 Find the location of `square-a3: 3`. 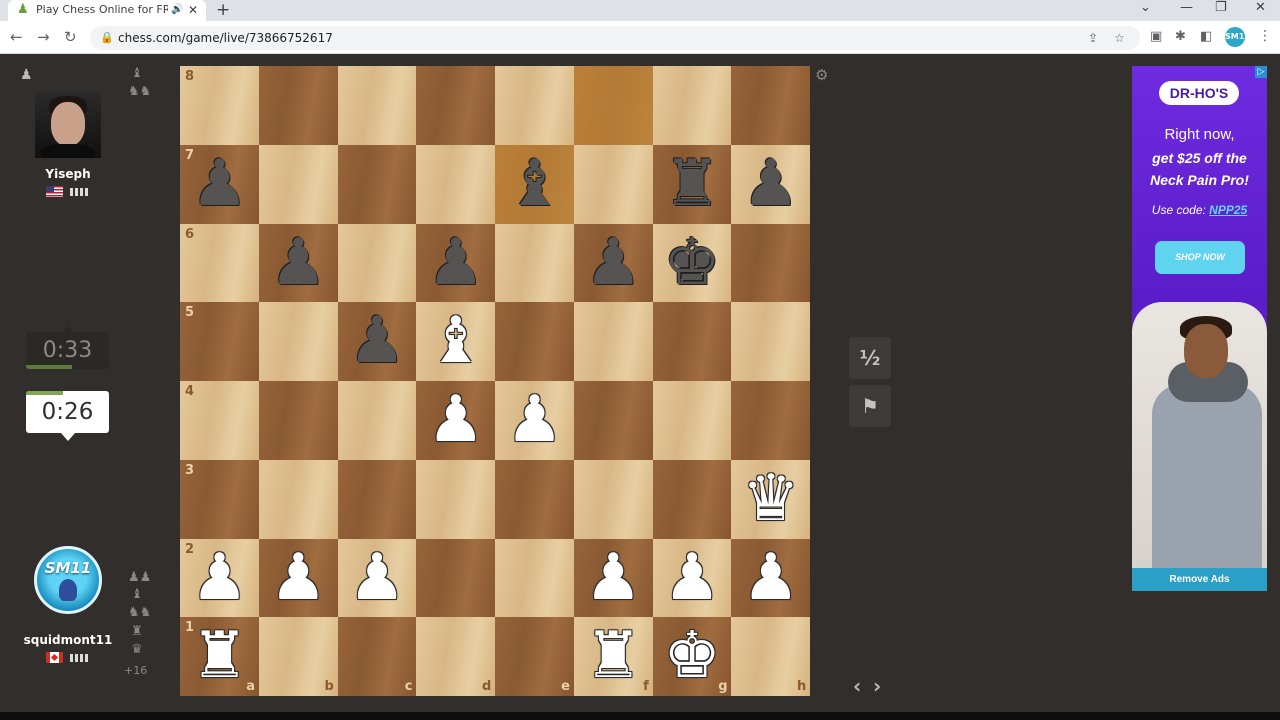

square-a3: 3 is located at coordinates (219, 499).